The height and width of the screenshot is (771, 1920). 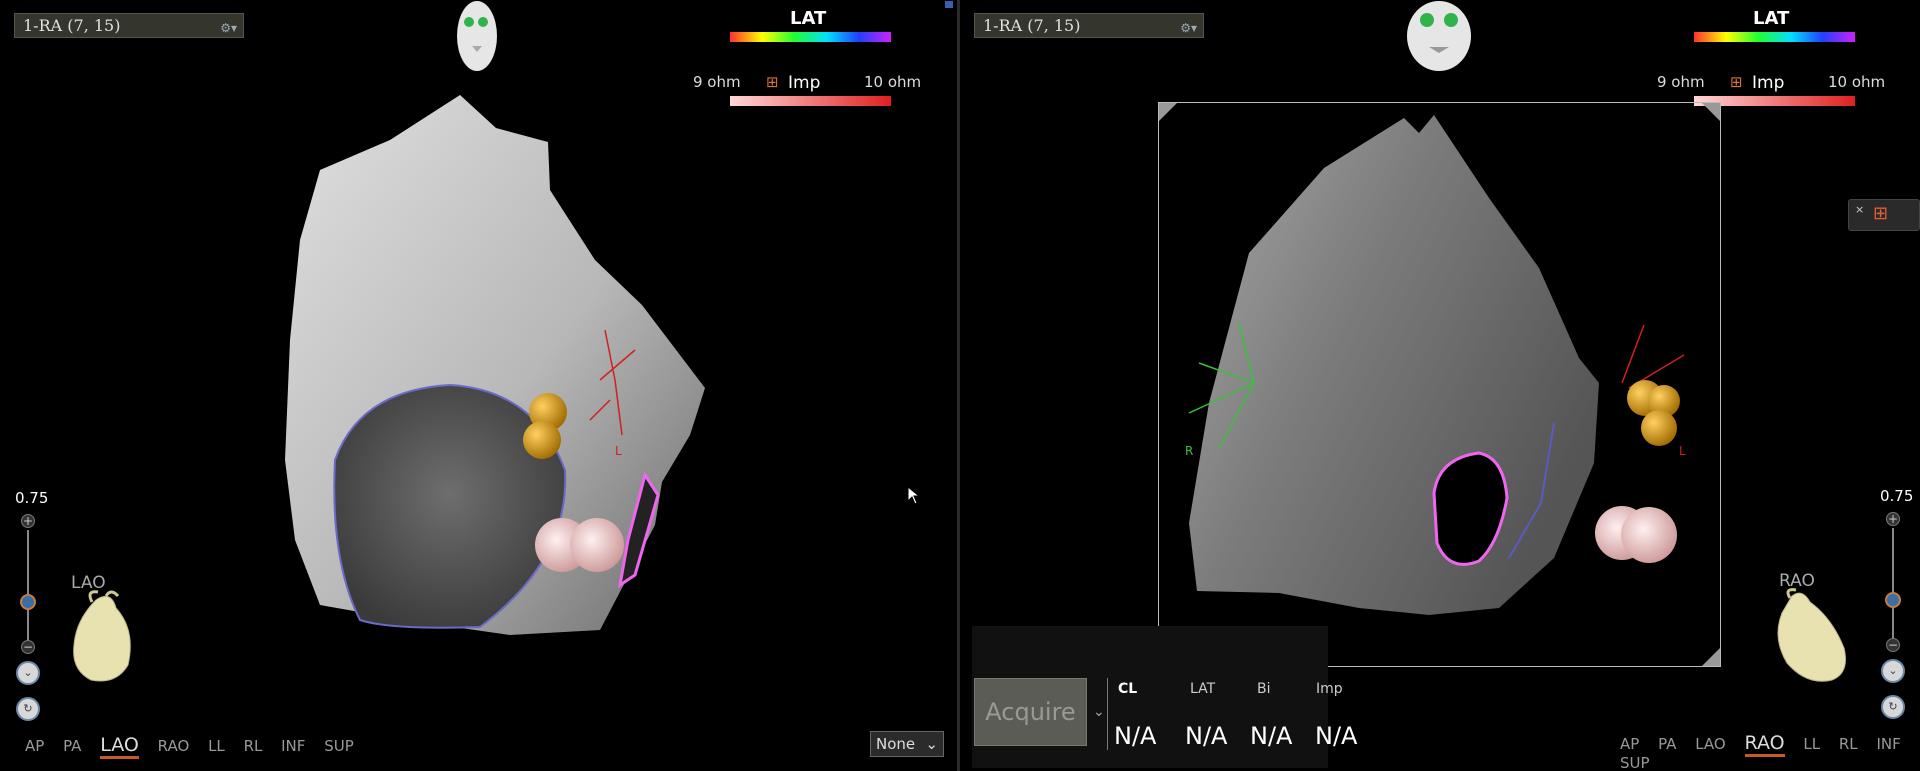 What do you see at coordinates (1128, 689) in the screenshot?
I see `stat-label-cl: CL` at bounding box center [1128, 689].